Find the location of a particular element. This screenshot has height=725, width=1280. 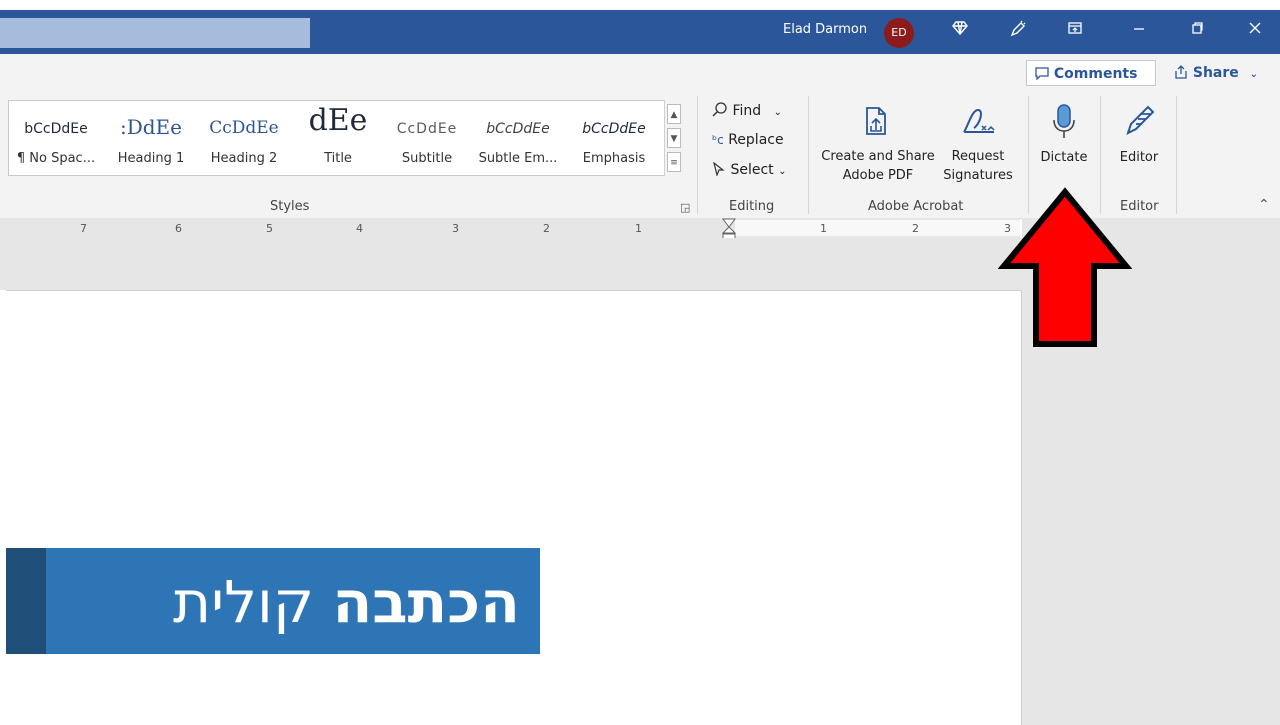

replace-button: ᵇc Replace is located at coordinates (748, 140).